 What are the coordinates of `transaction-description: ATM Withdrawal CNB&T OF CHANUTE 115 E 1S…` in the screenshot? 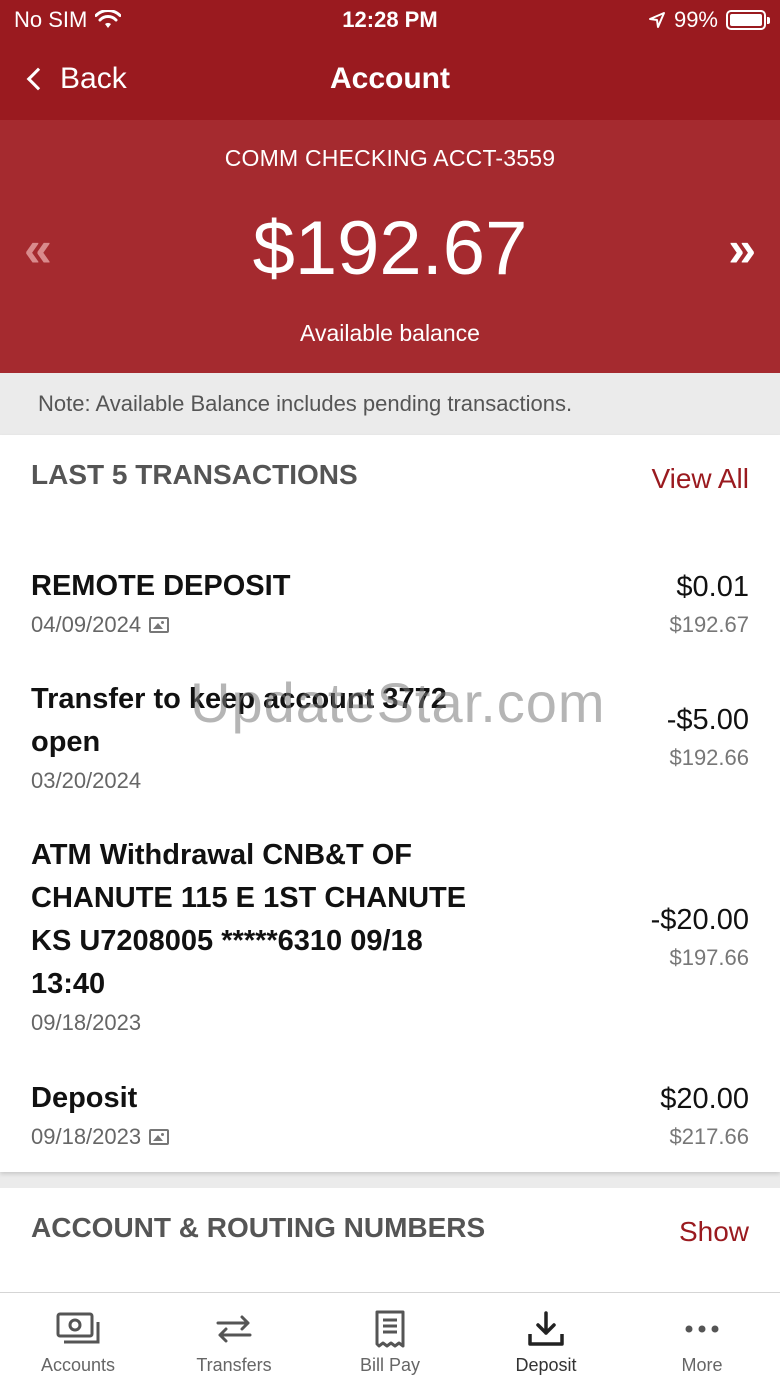 It's located at (249, 919).